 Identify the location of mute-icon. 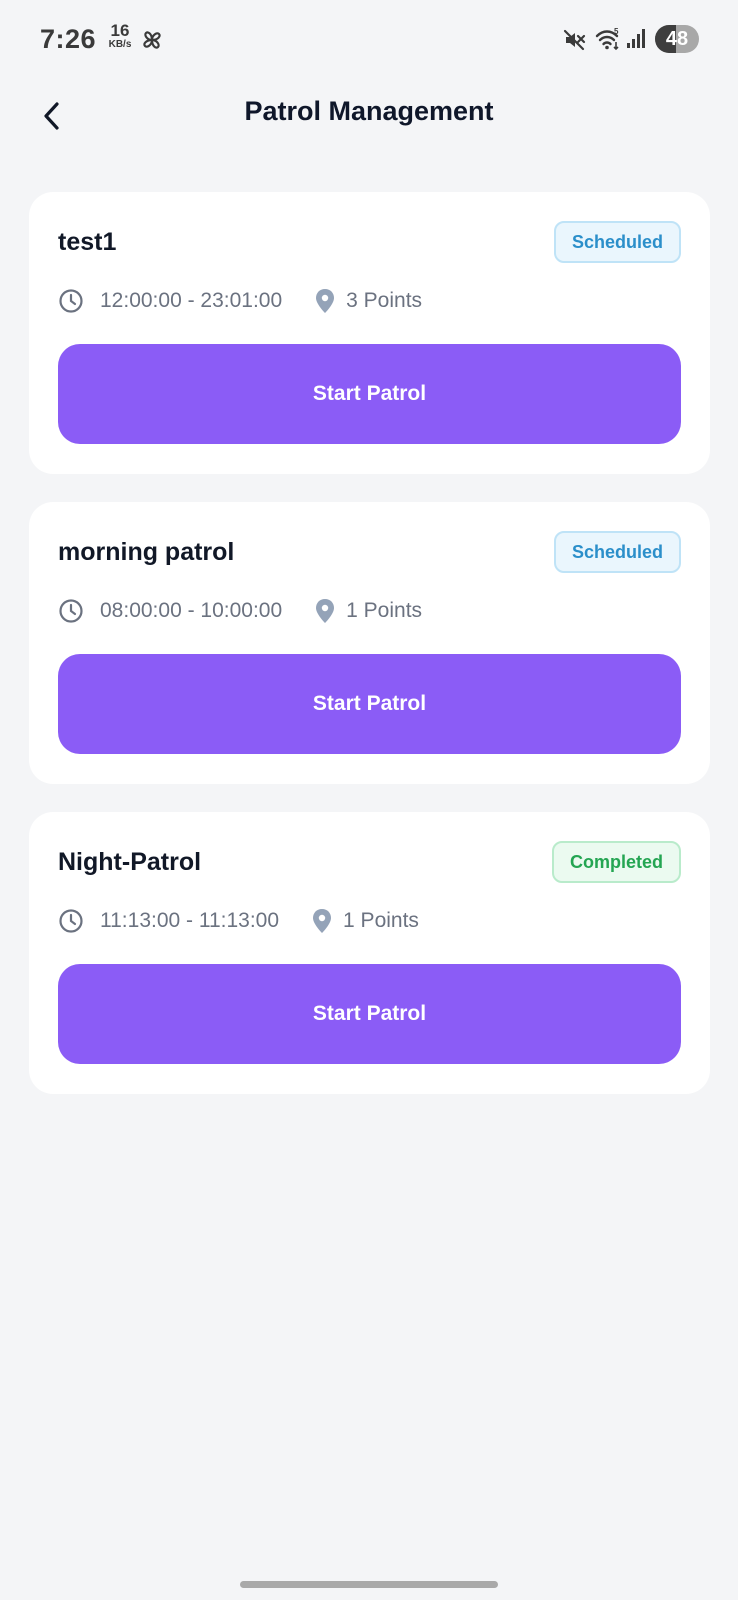
(574, 40).